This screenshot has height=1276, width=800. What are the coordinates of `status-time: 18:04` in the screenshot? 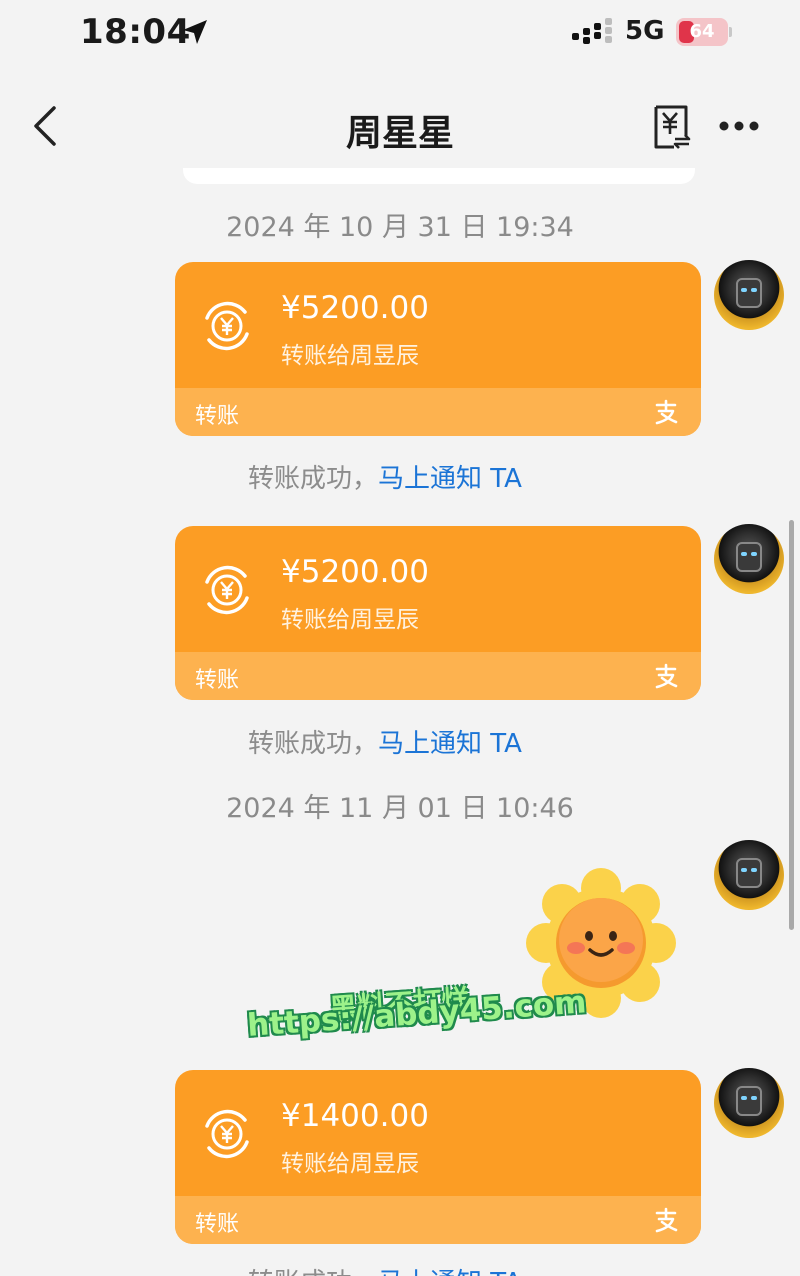 It's located at (135, 32).